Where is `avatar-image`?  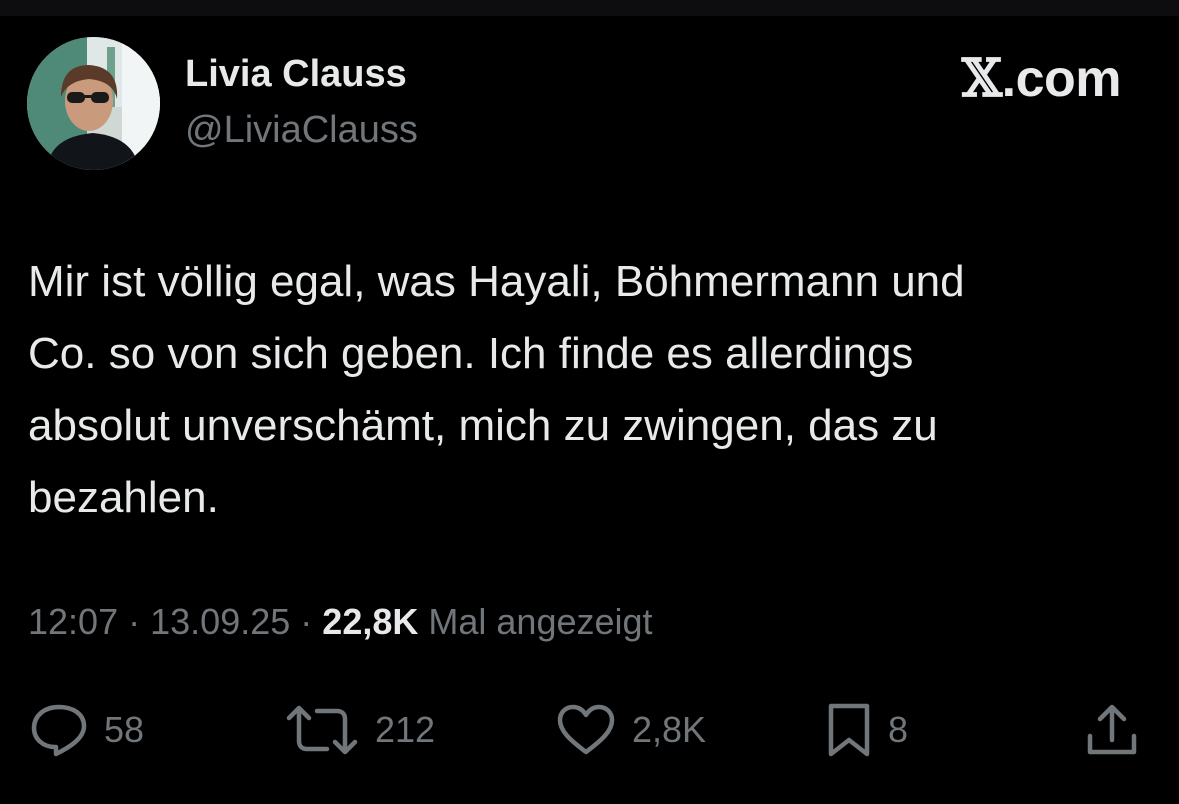
avatar-image is located at coordinates (93, 103).